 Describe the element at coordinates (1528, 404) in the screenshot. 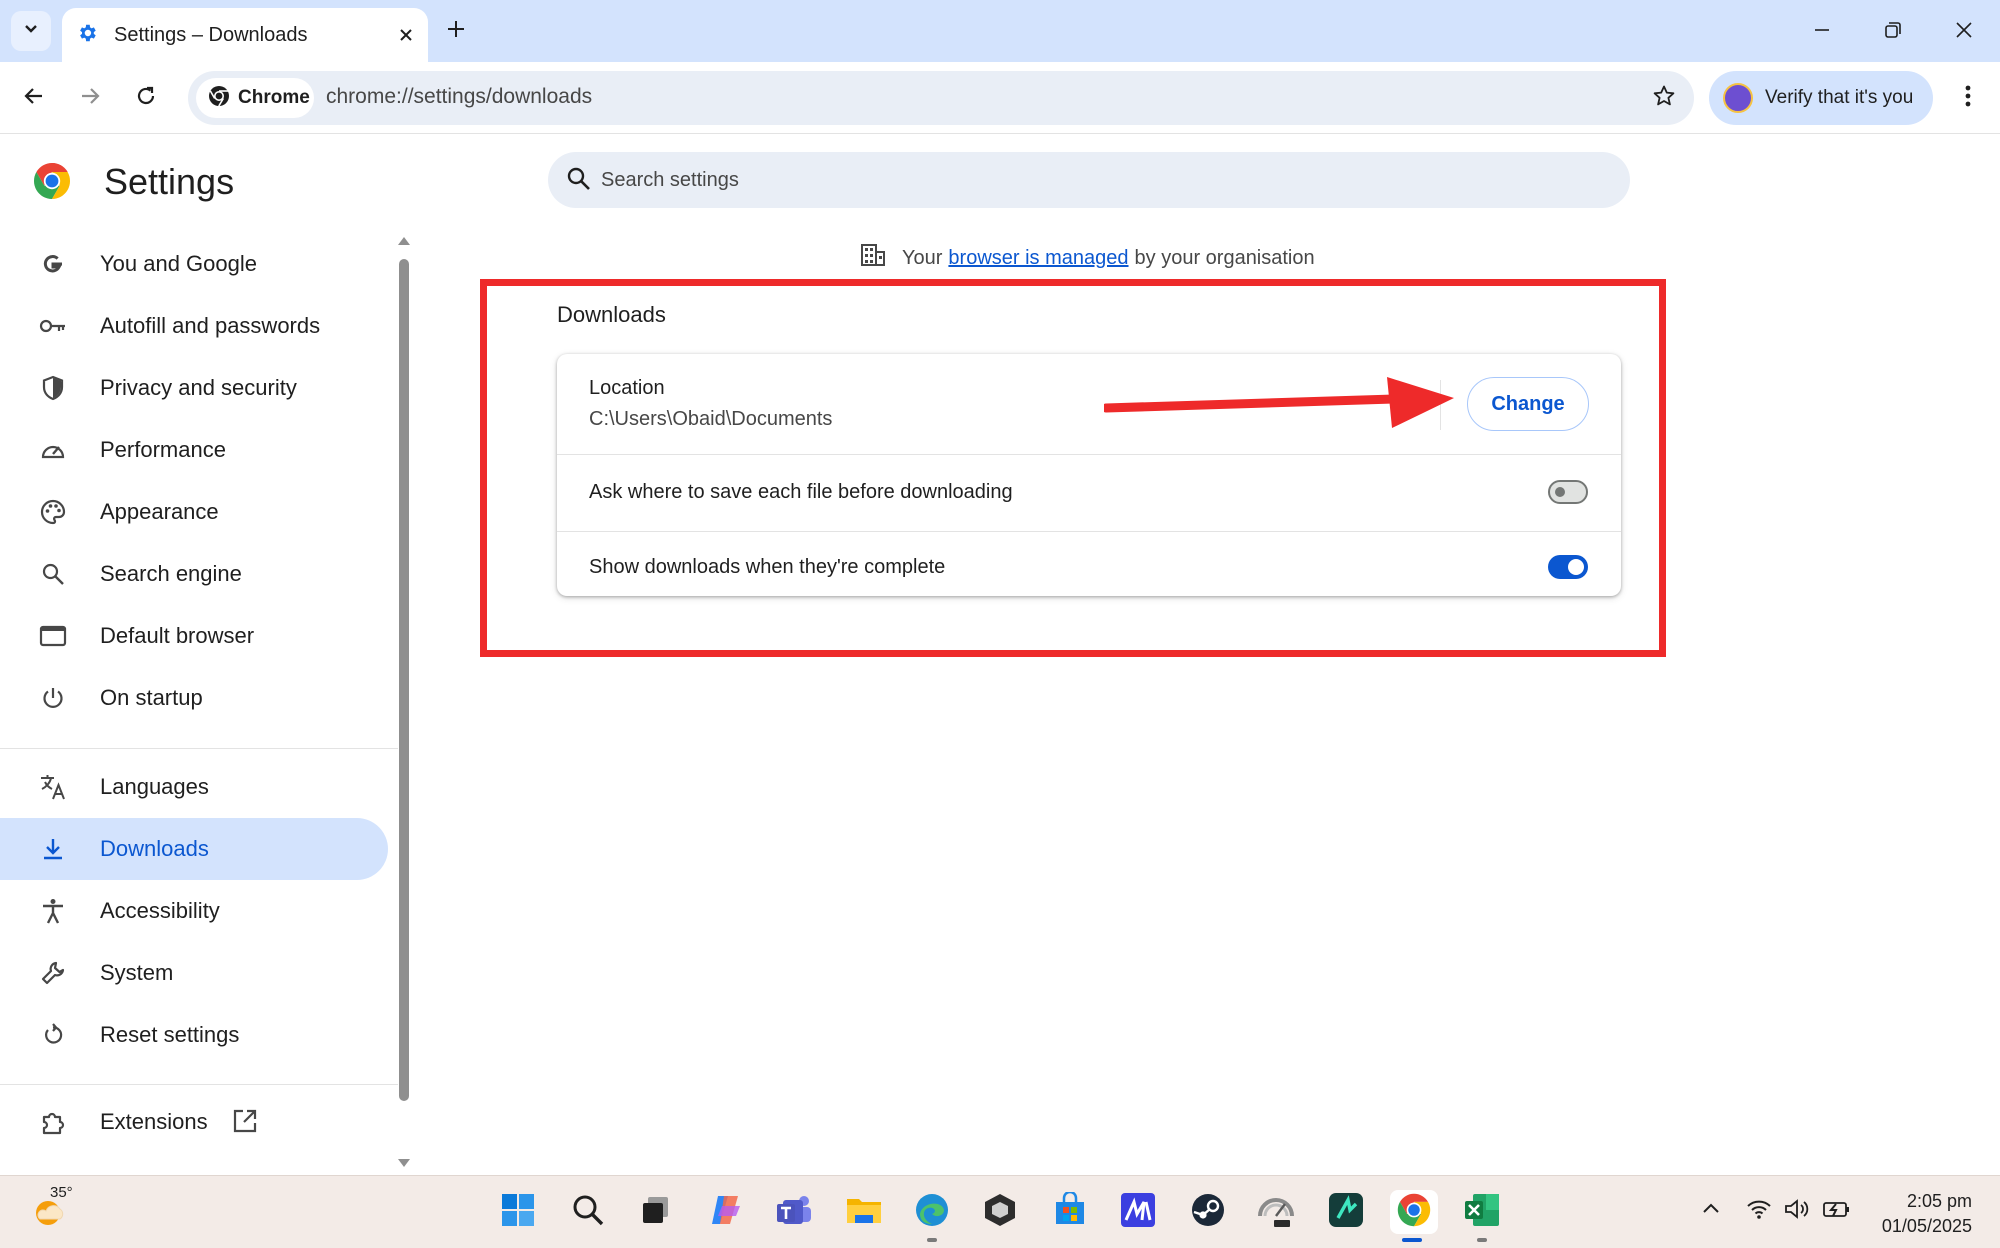

I see `change-location-button: Change` at that location.